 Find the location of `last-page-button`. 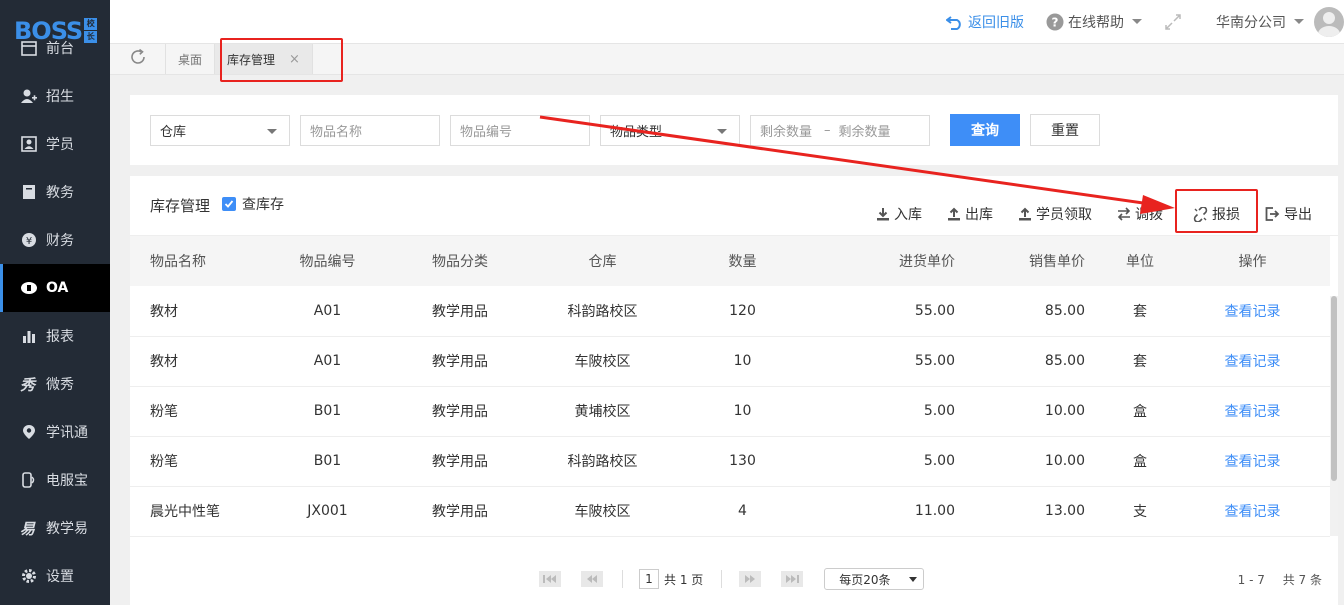

last-page-button is located at coordinates (792, 579).